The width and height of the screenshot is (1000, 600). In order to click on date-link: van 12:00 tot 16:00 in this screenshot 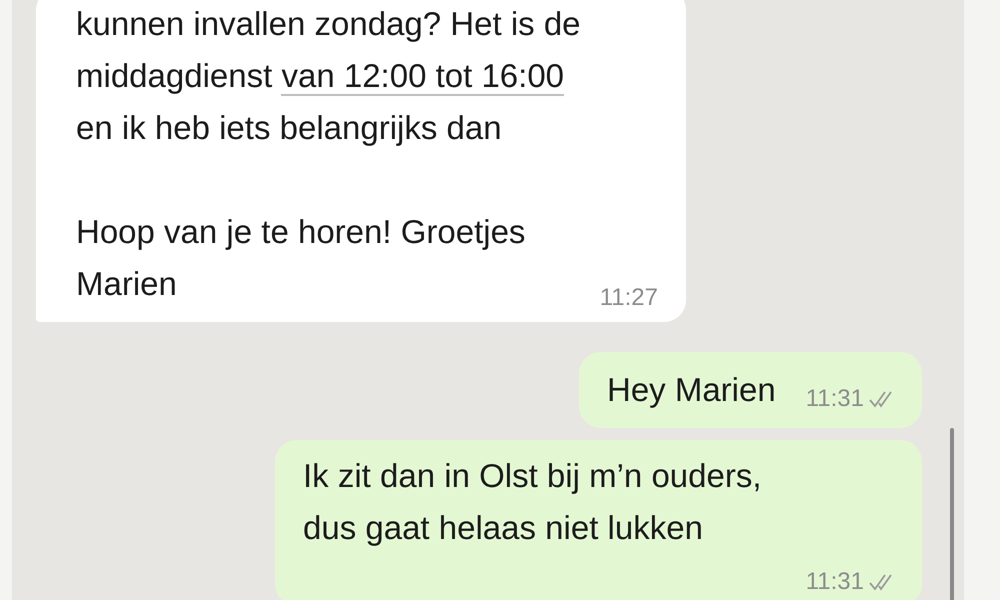, I will do `click(422, 76)`.